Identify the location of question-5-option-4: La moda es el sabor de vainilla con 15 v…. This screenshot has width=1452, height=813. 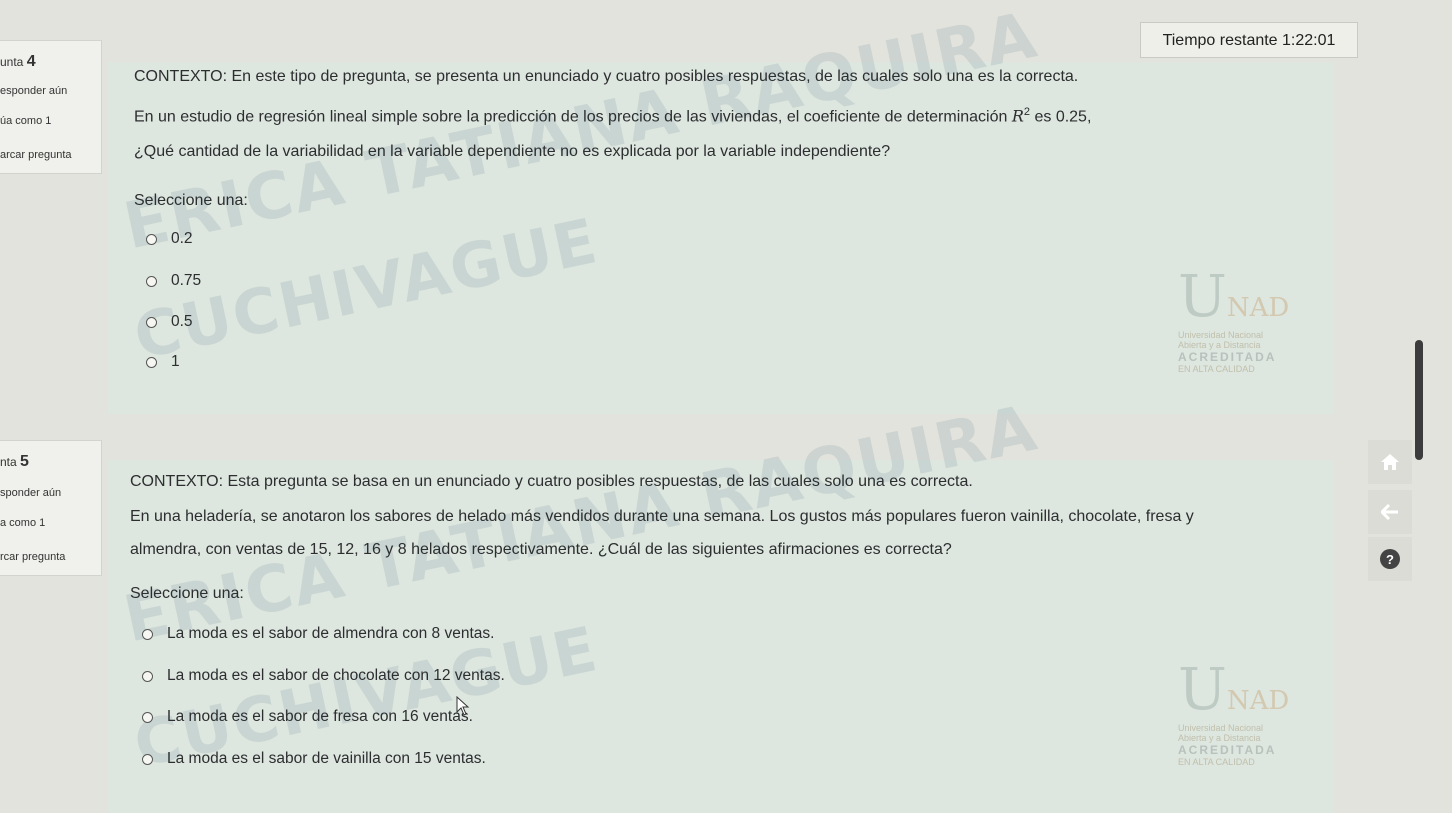
(314, 759).